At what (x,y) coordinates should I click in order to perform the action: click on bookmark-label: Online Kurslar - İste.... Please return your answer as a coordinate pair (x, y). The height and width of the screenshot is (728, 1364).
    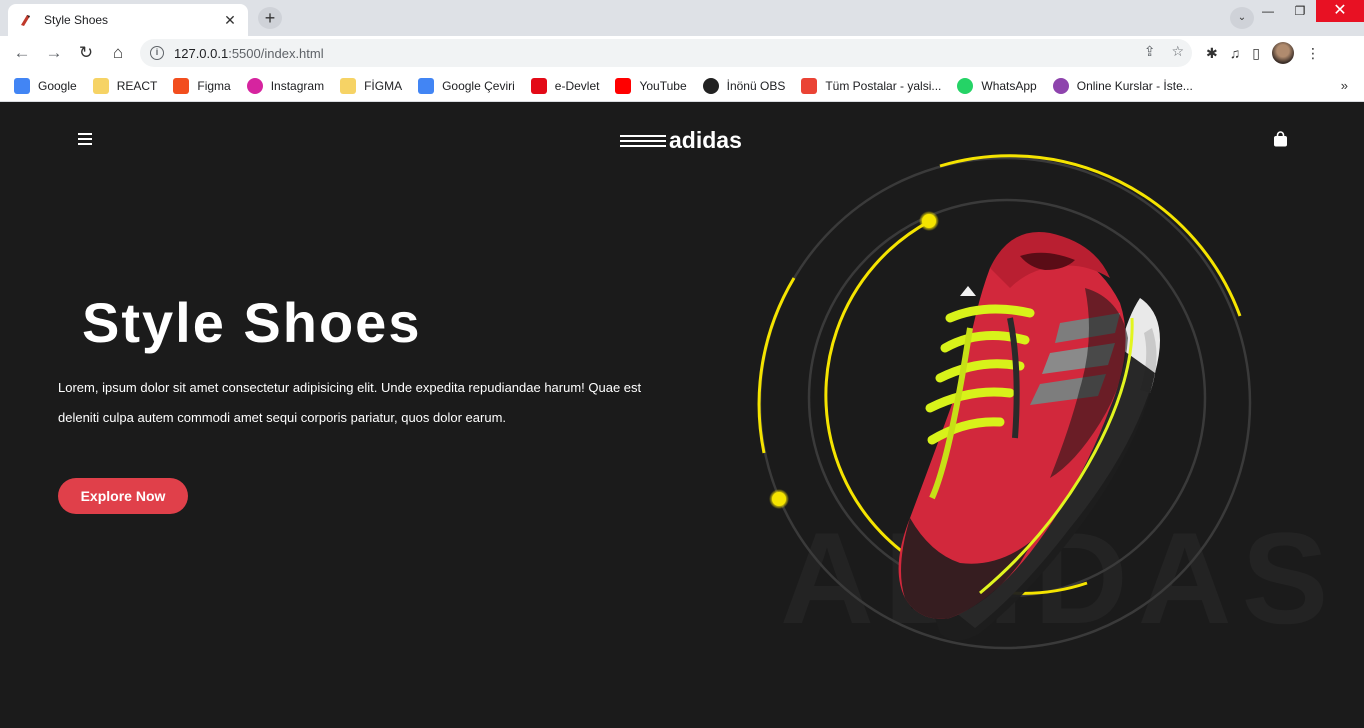
    Looking at the image, I should click on (1134, 85).